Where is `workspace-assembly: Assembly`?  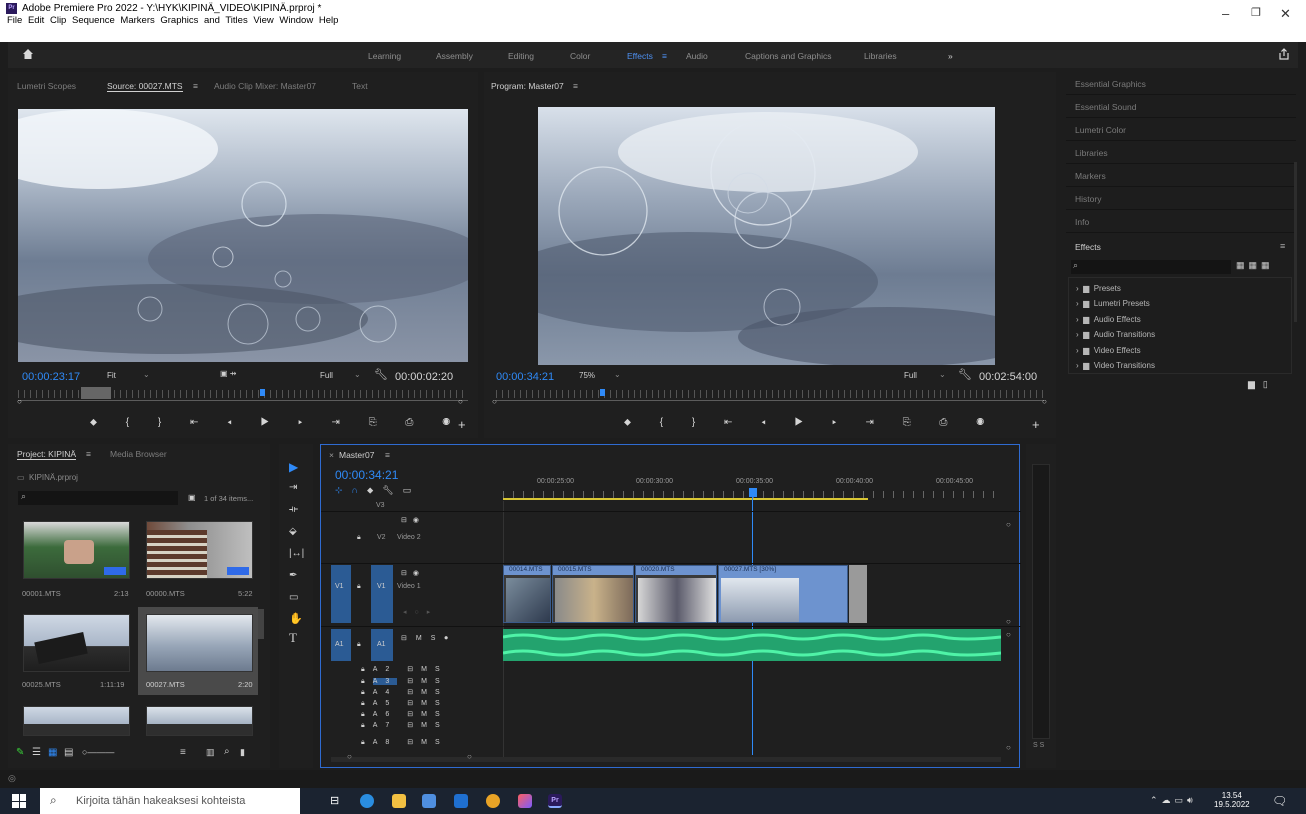
workspace-assembly: Assembly is located at coordinates (454, 56).